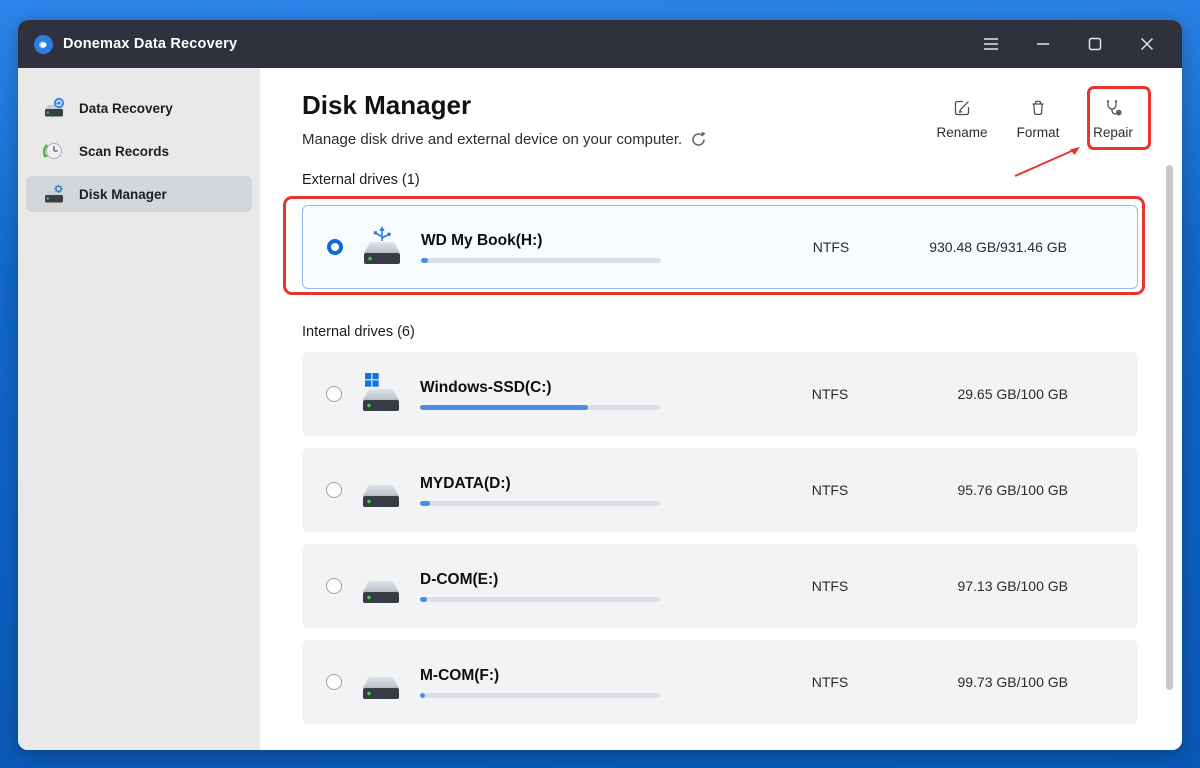 This screenshot has height=768, width=1200. What do you see at coordinates (600, 44) in the screenshot?
I see `titlebar: Donemax Data Recovery` at bounding box center [600, 44].